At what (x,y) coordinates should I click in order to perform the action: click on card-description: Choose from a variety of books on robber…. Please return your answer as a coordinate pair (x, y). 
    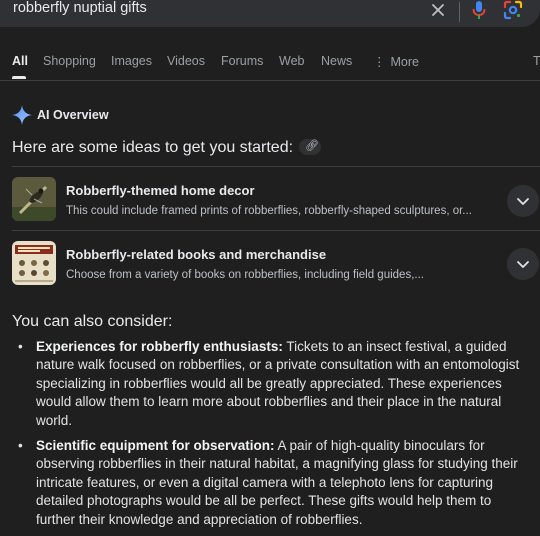
    Looking at the image, I should click on (245, 275).